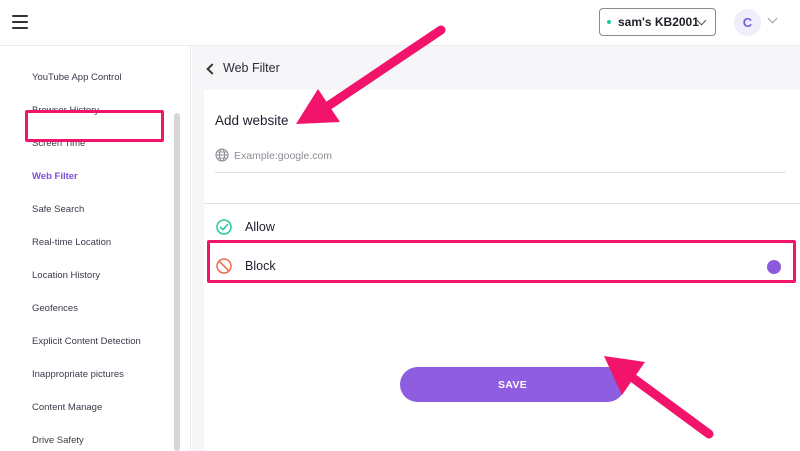  Describe the element at coordinates (252, 120) in the screenshot. I see `add-website-title: Add website` at that location.